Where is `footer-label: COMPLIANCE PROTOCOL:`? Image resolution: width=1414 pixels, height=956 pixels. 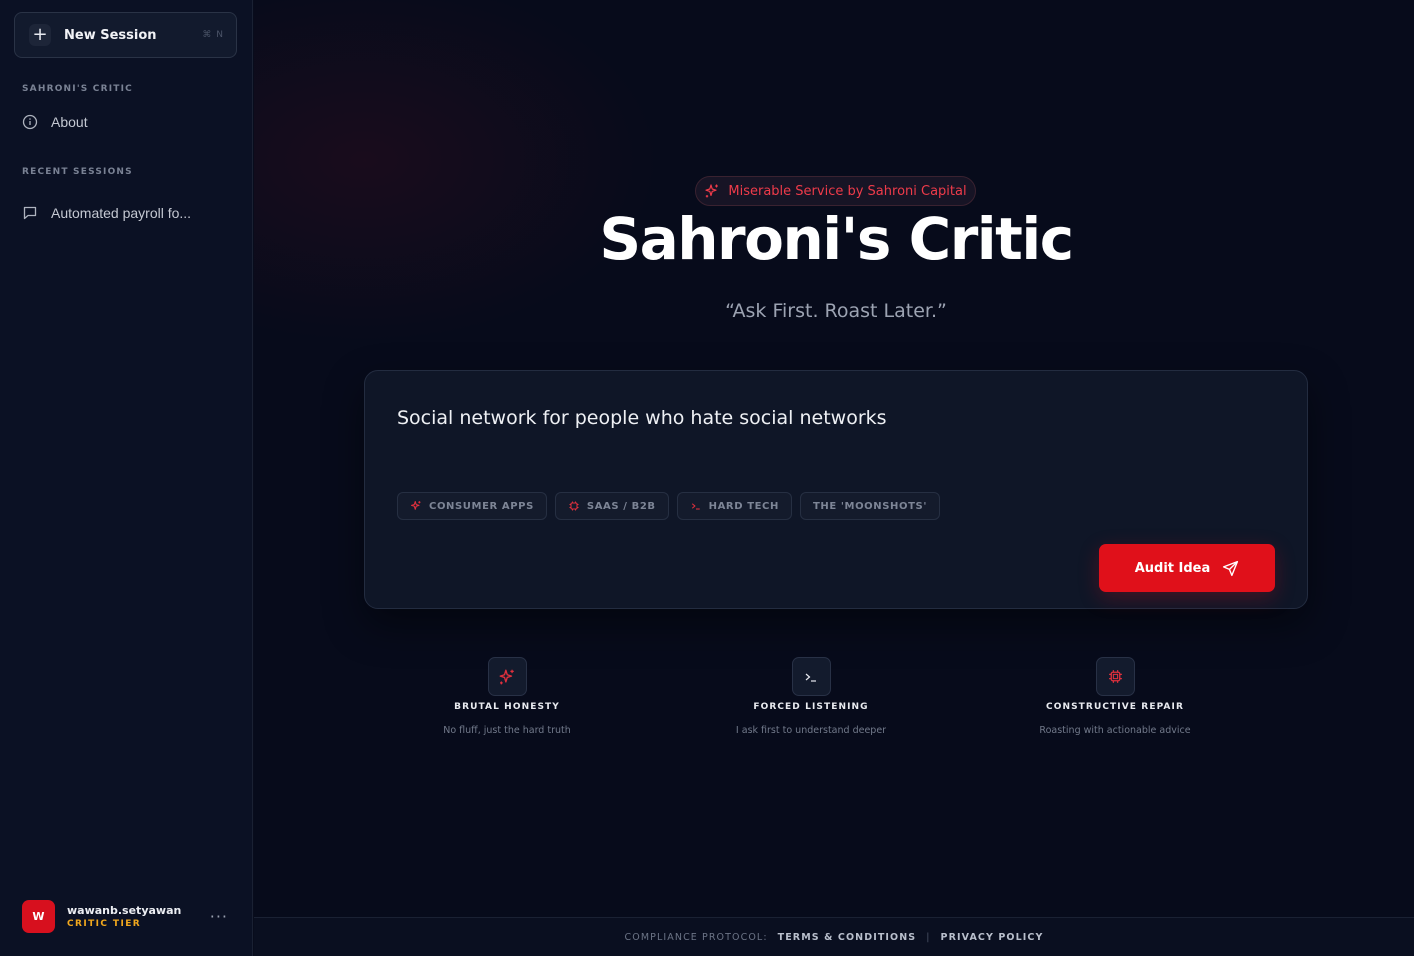
footer-label: COMPLIANCE PROTOCOL: is located at coordinates (696, 937).